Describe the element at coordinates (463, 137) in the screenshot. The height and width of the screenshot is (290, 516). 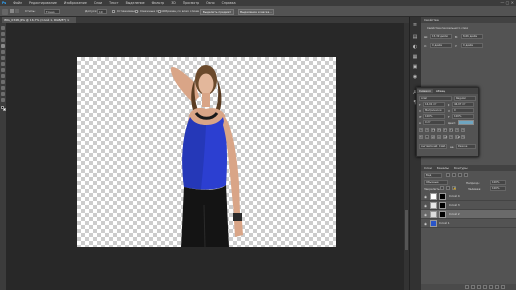
I see `fractions-button: ½` at that location.